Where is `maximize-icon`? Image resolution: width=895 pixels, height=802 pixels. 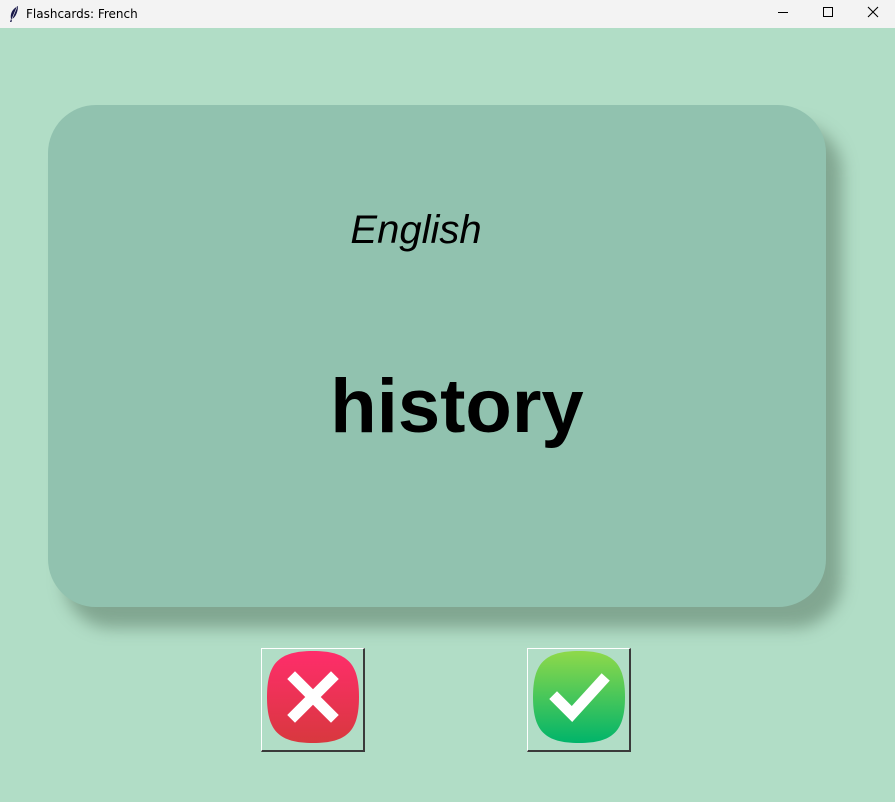
maximize-icon is located at coordinates (828, 14).